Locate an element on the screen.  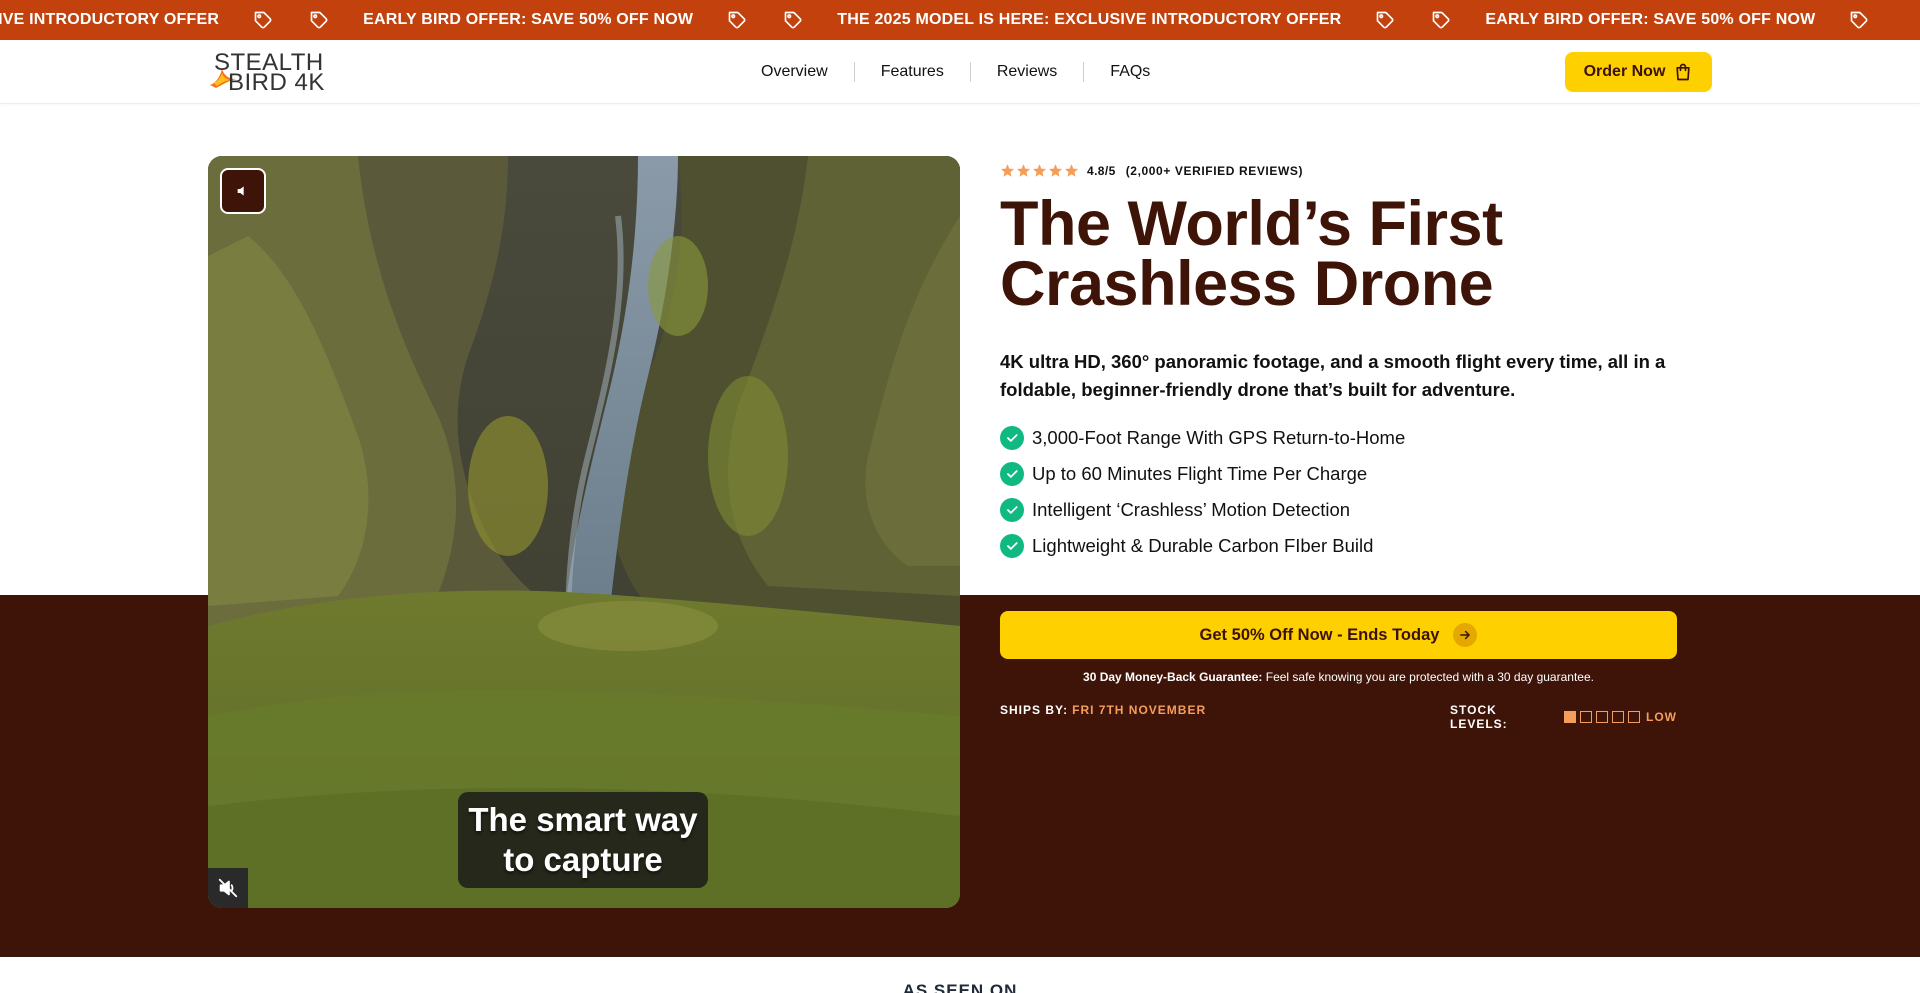
muted-speaker-icon is located at coordinates (228, 888).